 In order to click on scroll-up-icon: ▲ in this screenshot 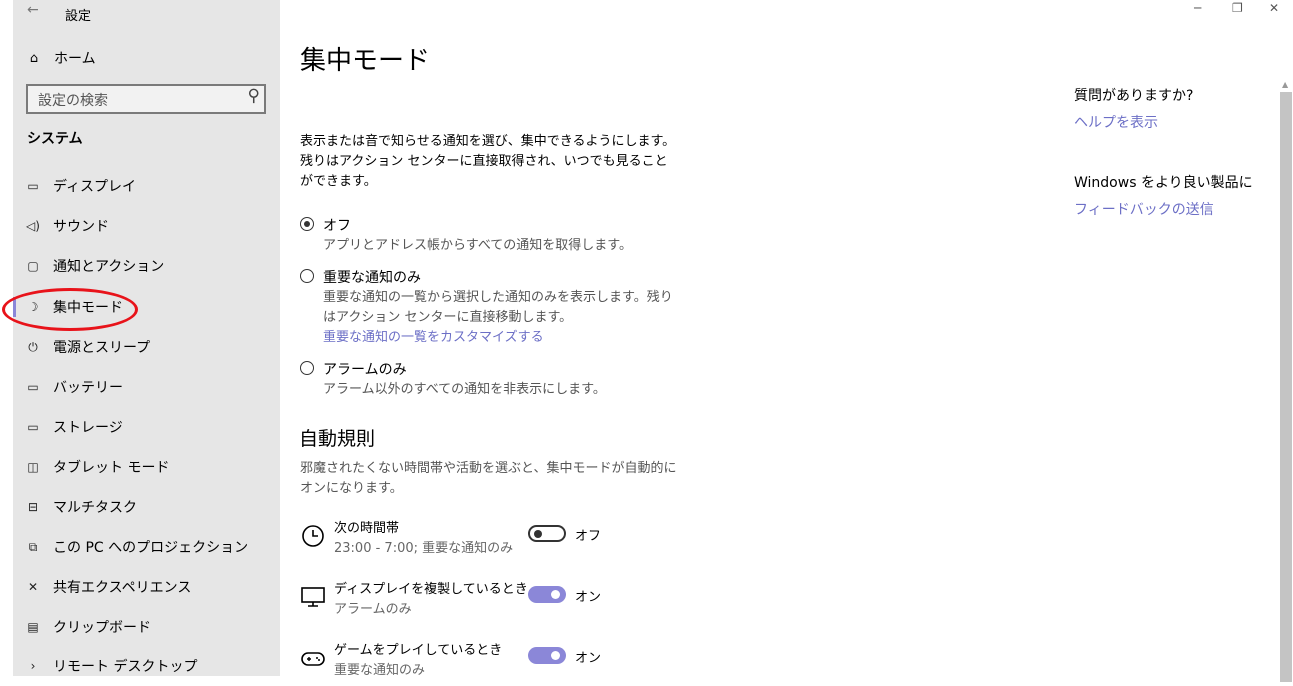, I will do `click(1285, 84)`.